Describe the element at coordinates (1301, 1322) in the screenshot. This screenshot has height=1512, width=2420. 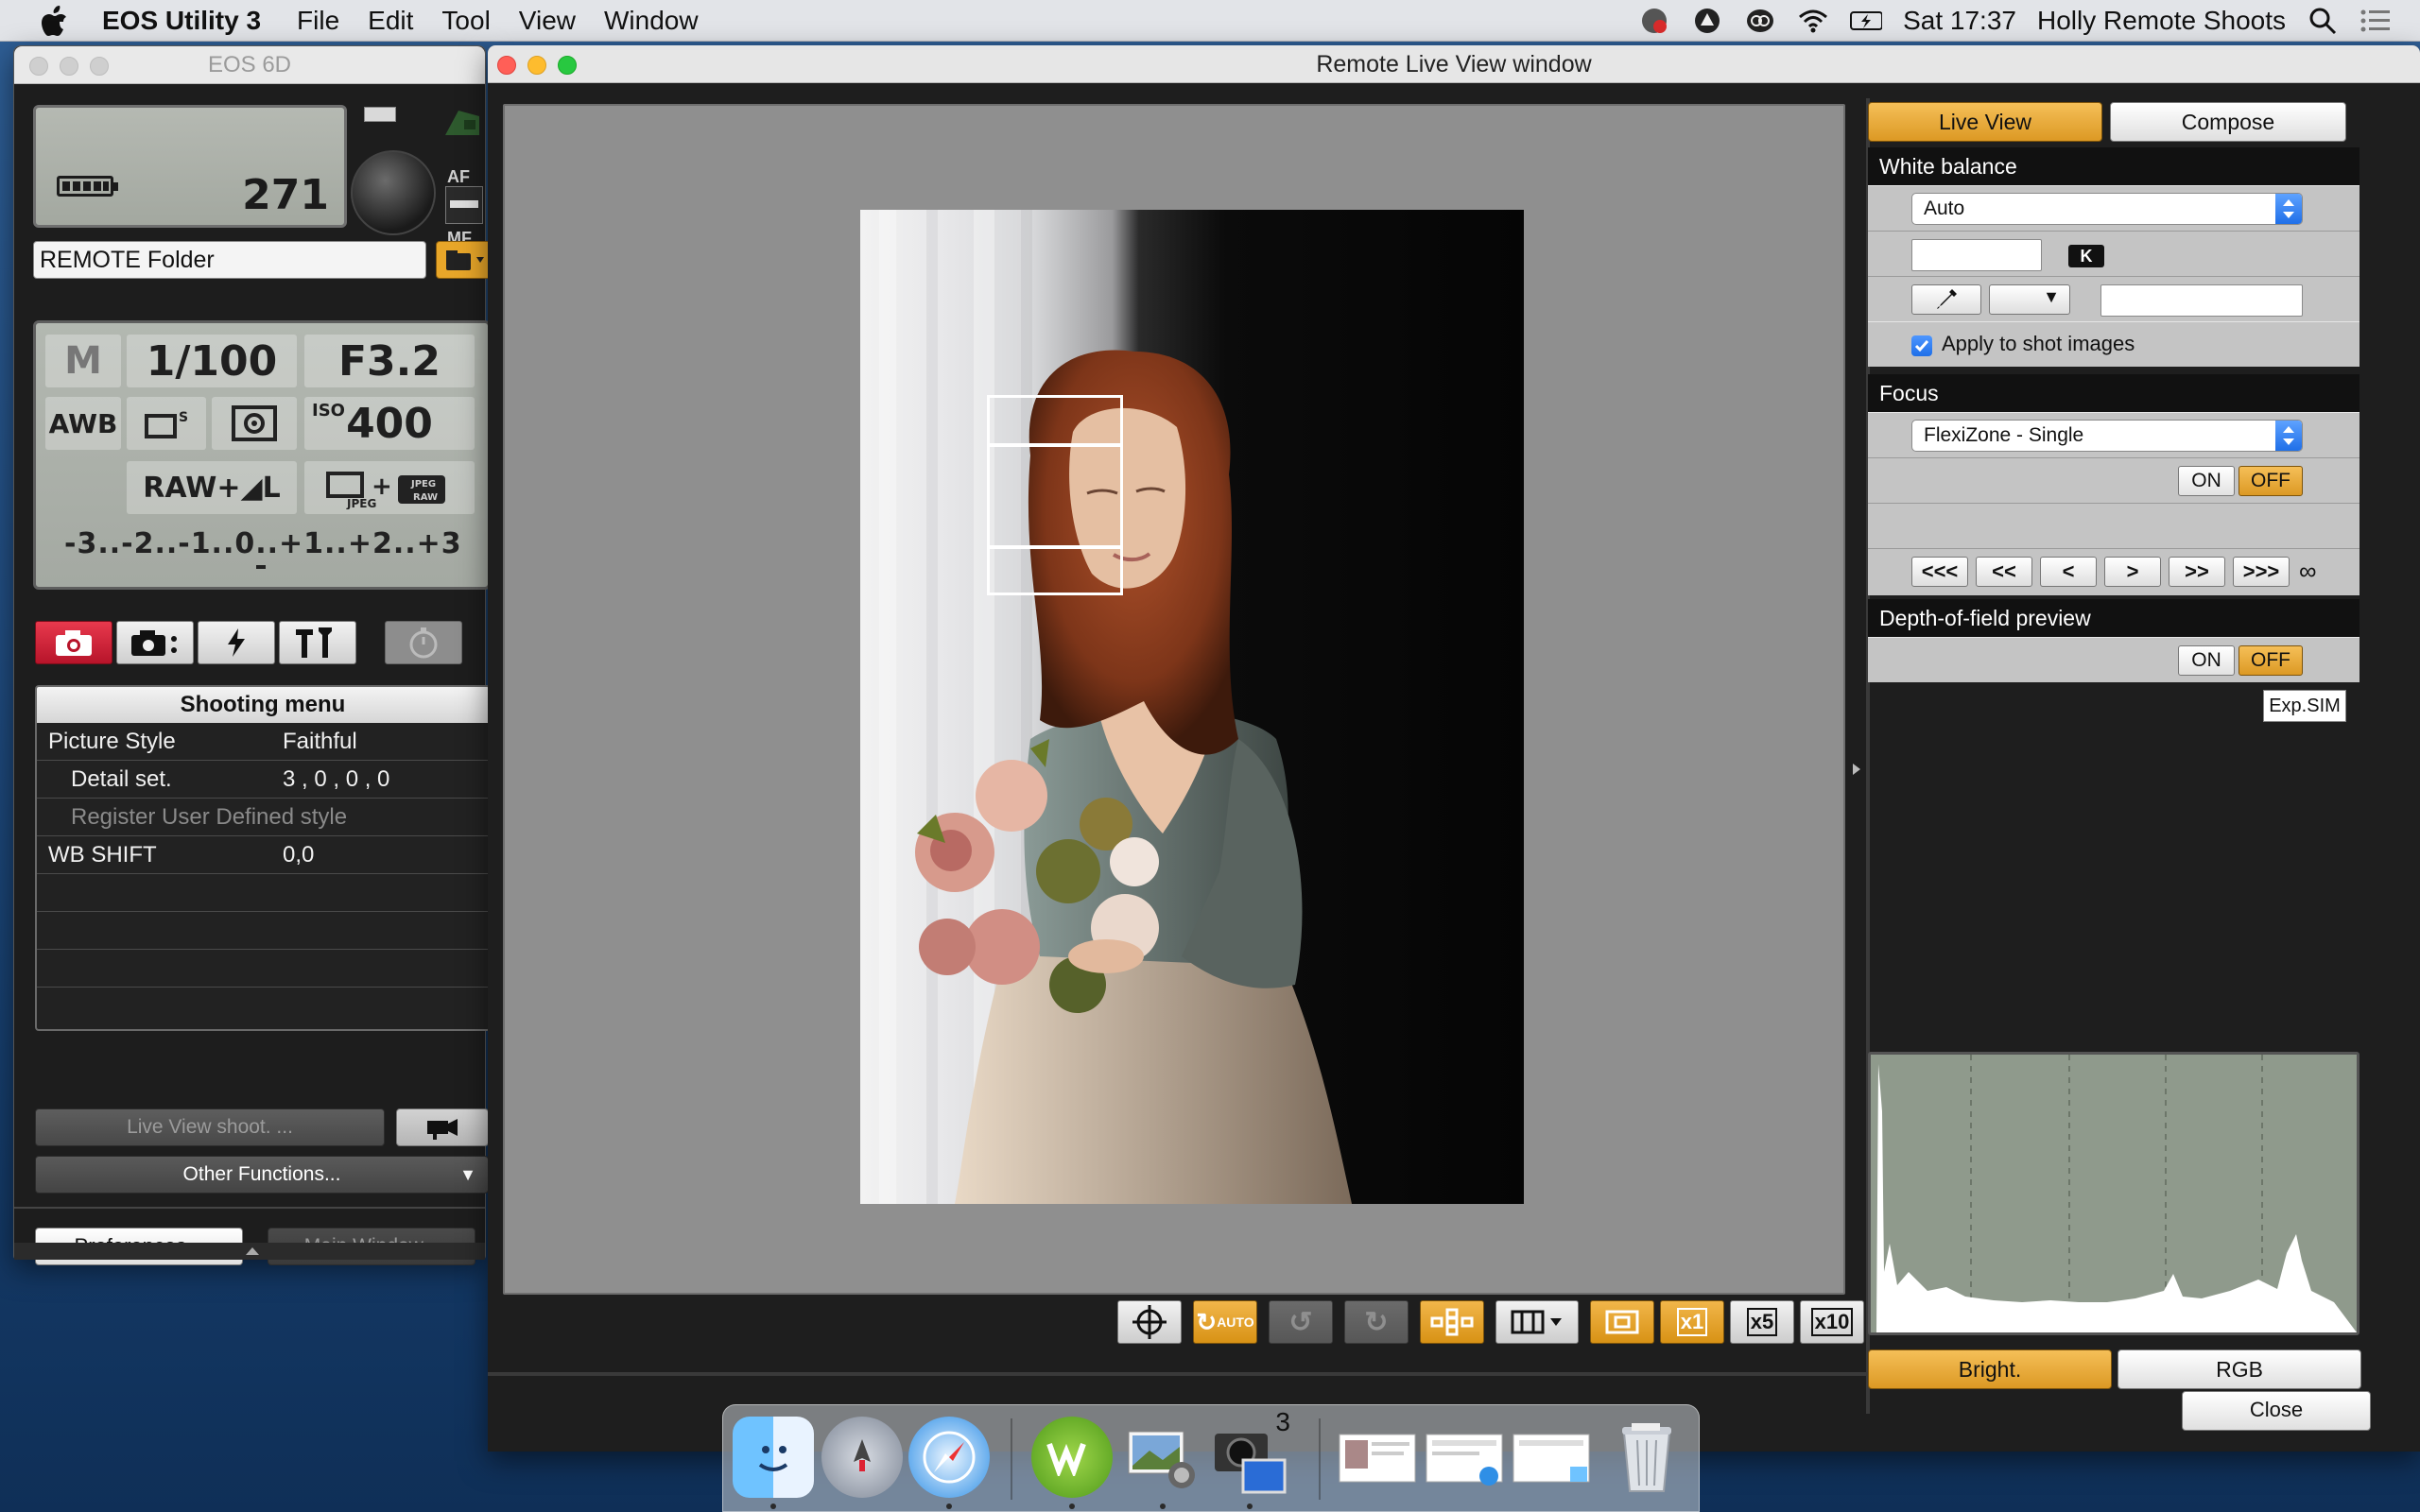
I see `rotate-left-button: ↺` at that location.